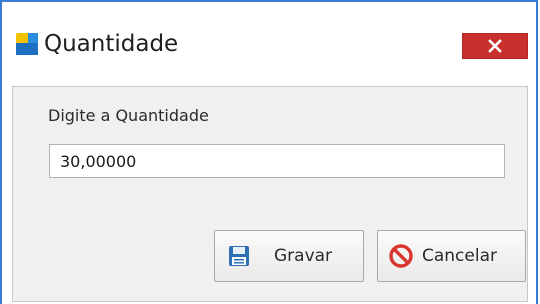 The width and height of the screenshot is (540, 304). What do you see at coordinates (239, 256) in the screenshot?
I see `floppy-disk-icon` at bounding box center [239, 256].